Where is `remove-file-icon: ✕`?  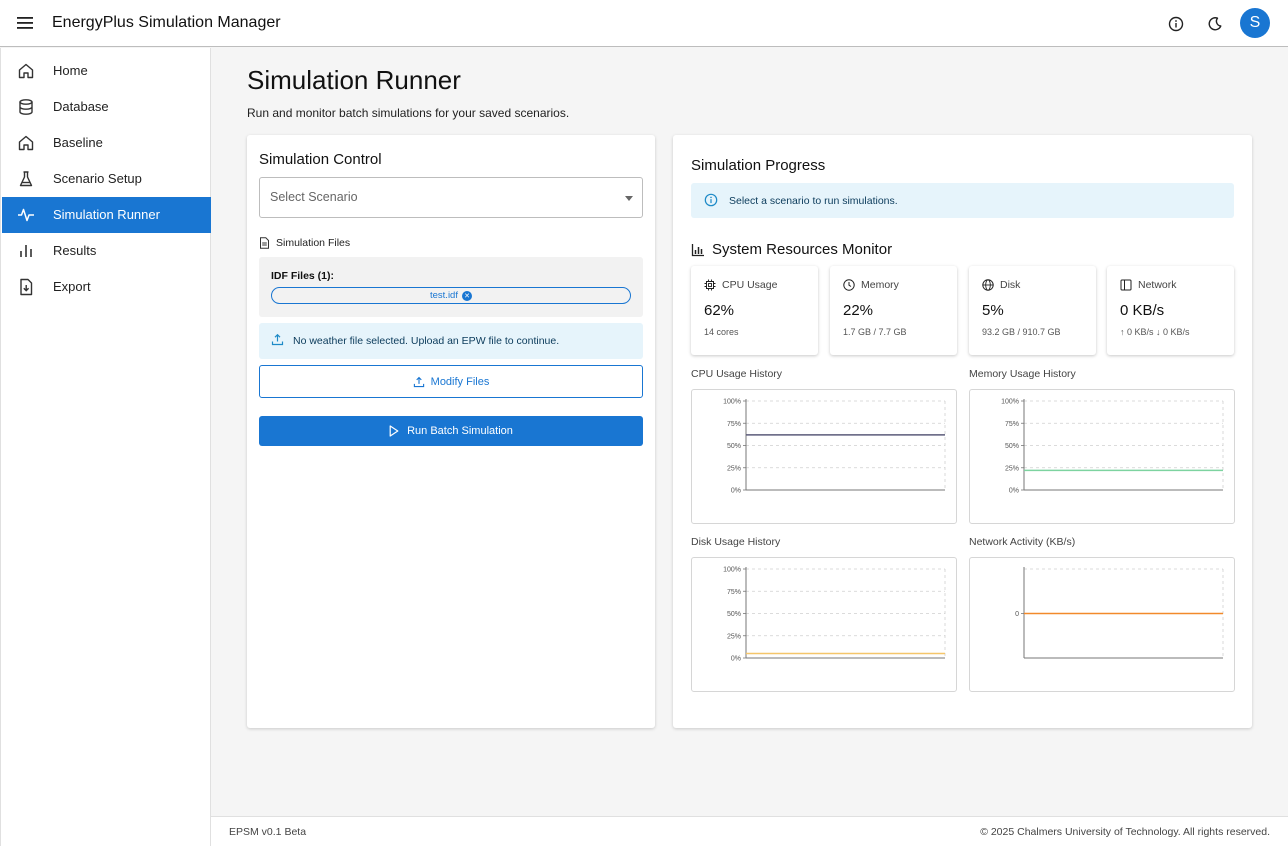
remove-file-icon: ✕ is located at coordinates (467, 295).